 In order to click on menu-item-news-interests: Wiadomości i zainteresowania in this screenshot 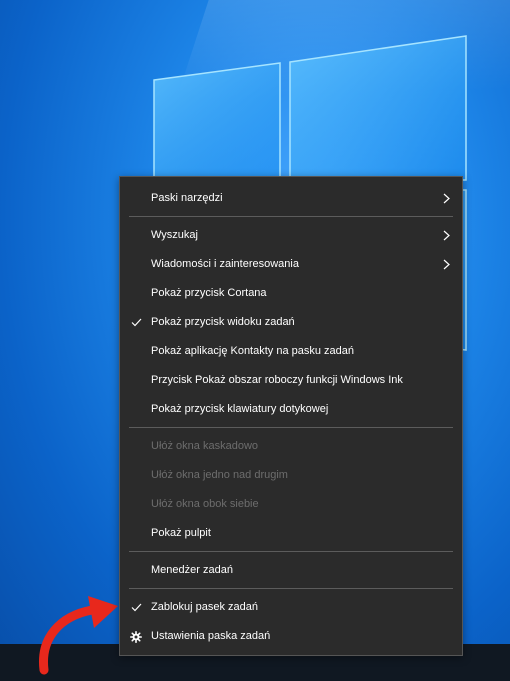, I will do `click(291, 264)`.